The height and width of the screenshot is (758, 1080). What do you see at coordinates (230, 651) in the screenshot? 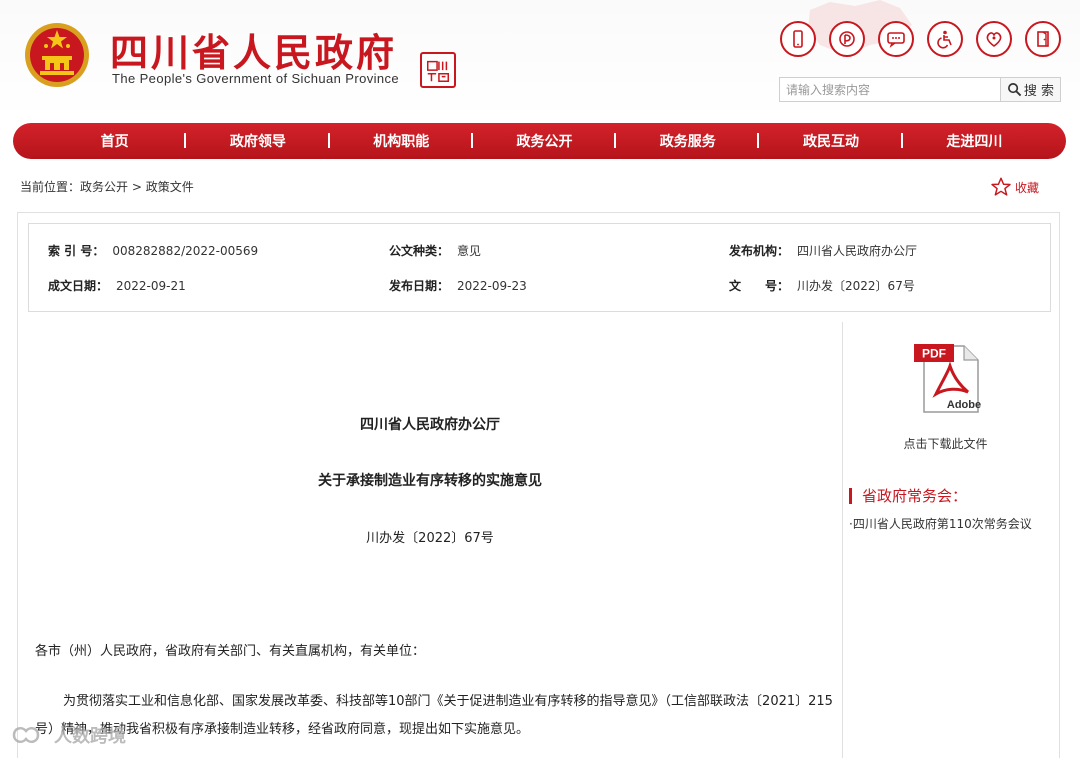
I see `document-salutation: 各市（州）人民政府，省政府有关部门、有关直属机构，有关单位：` at bounding box center [230, 651].